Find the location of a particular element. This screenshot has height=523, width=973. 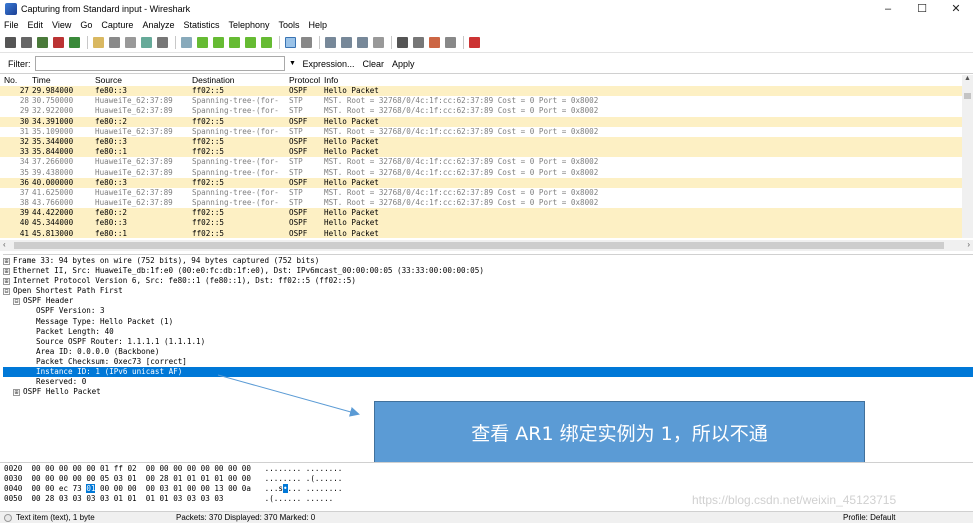

find-icon is located at coordinates (186, 42).